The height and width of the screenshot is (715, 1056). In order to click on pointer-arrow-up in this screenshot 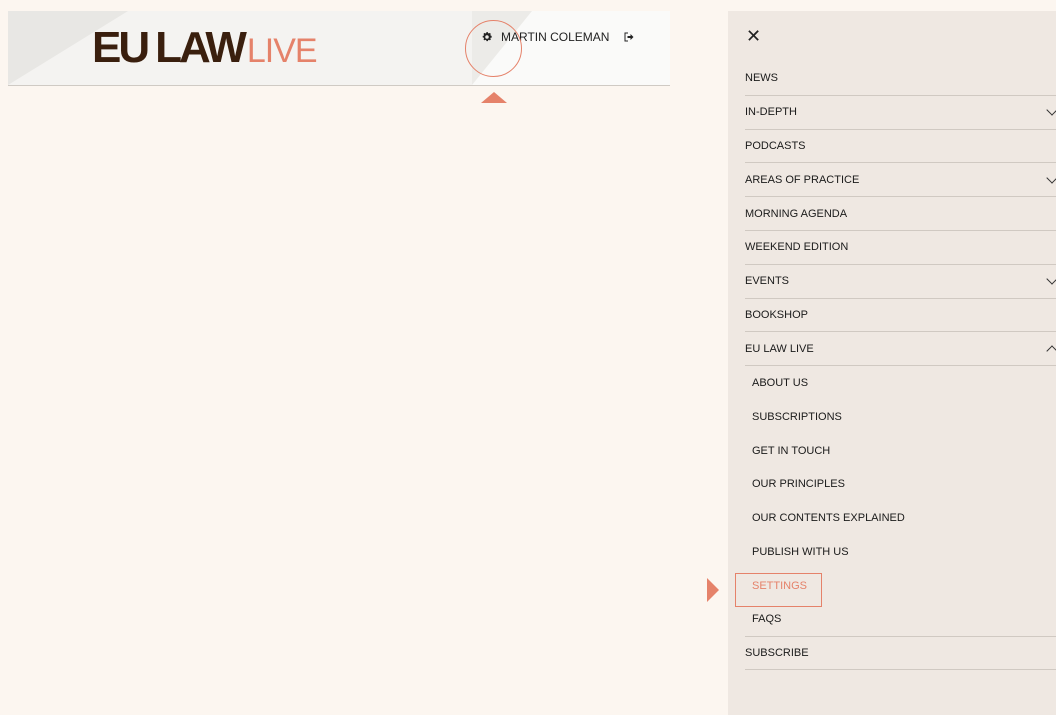, I will do `click(494, 97)`.